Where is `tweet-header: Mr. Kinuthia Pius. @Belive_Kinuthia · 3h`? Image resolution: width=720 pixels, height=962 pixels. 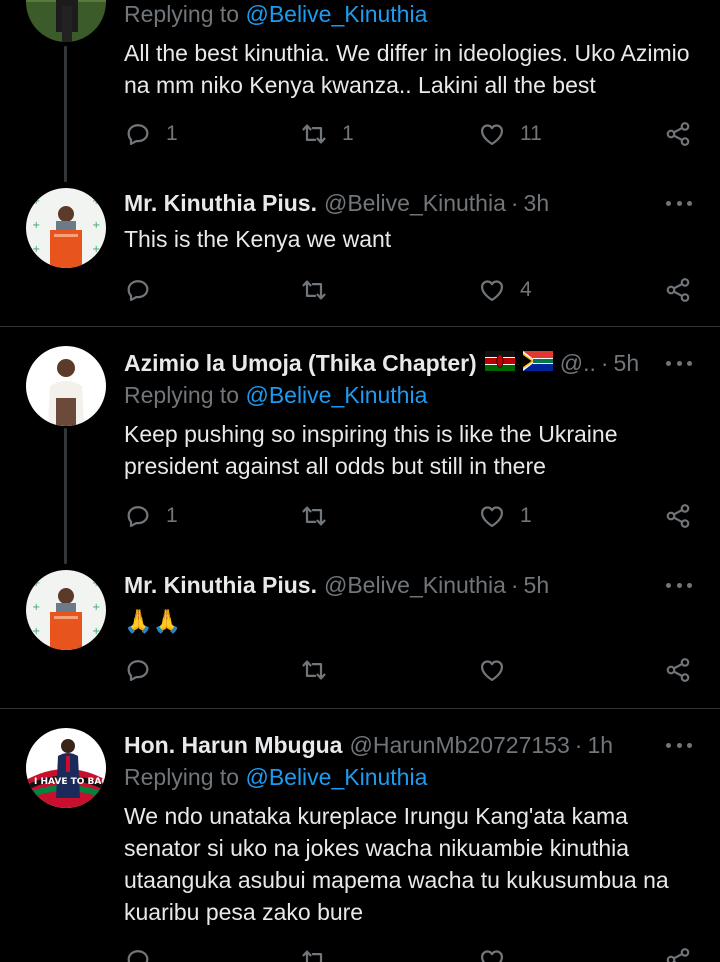
tweet-header: Mr. Kinuthia Pius. @Belive_Kinuthia · 3h is located at coordinates (407, 203).